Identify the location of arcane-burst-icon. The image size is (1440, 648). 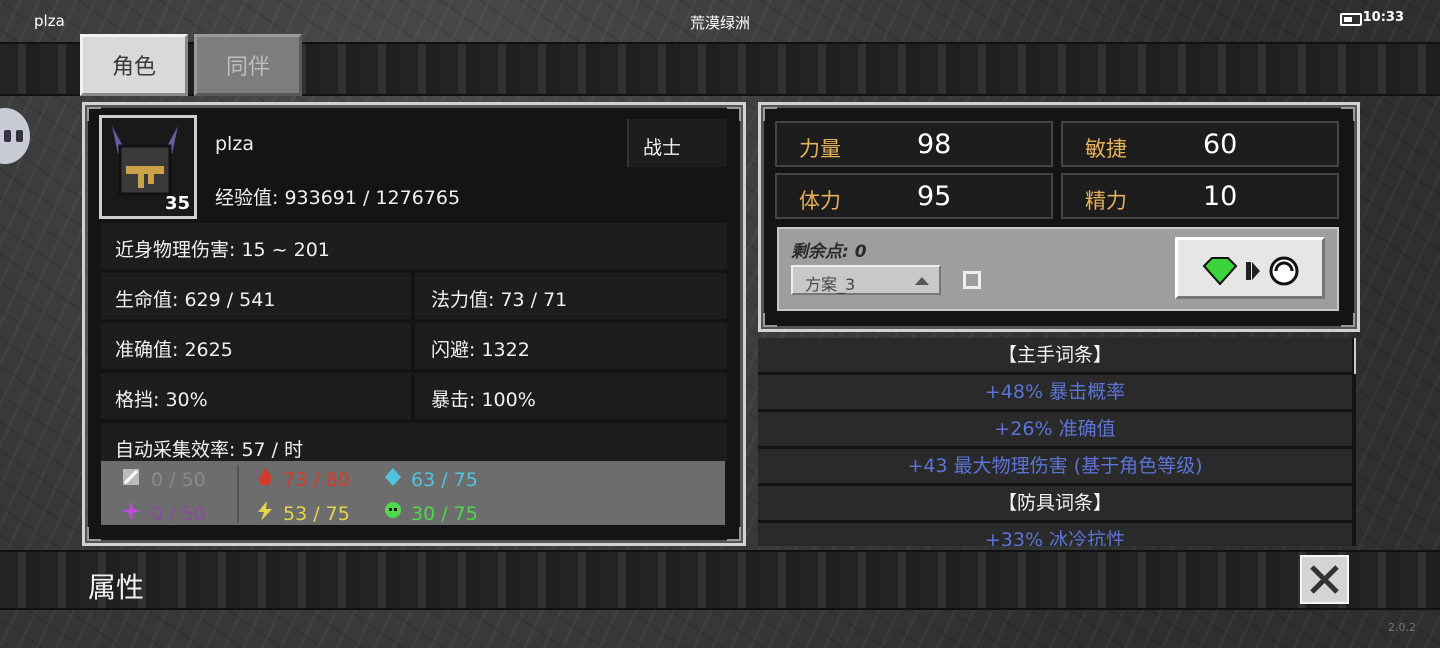
(131, 511).